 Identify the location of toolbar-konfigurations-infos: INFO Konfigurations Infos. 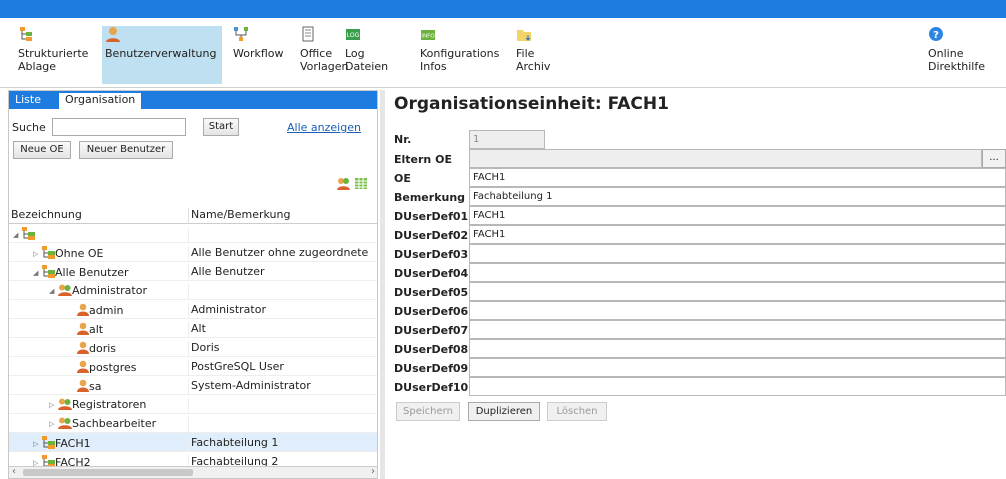
(465, 55).